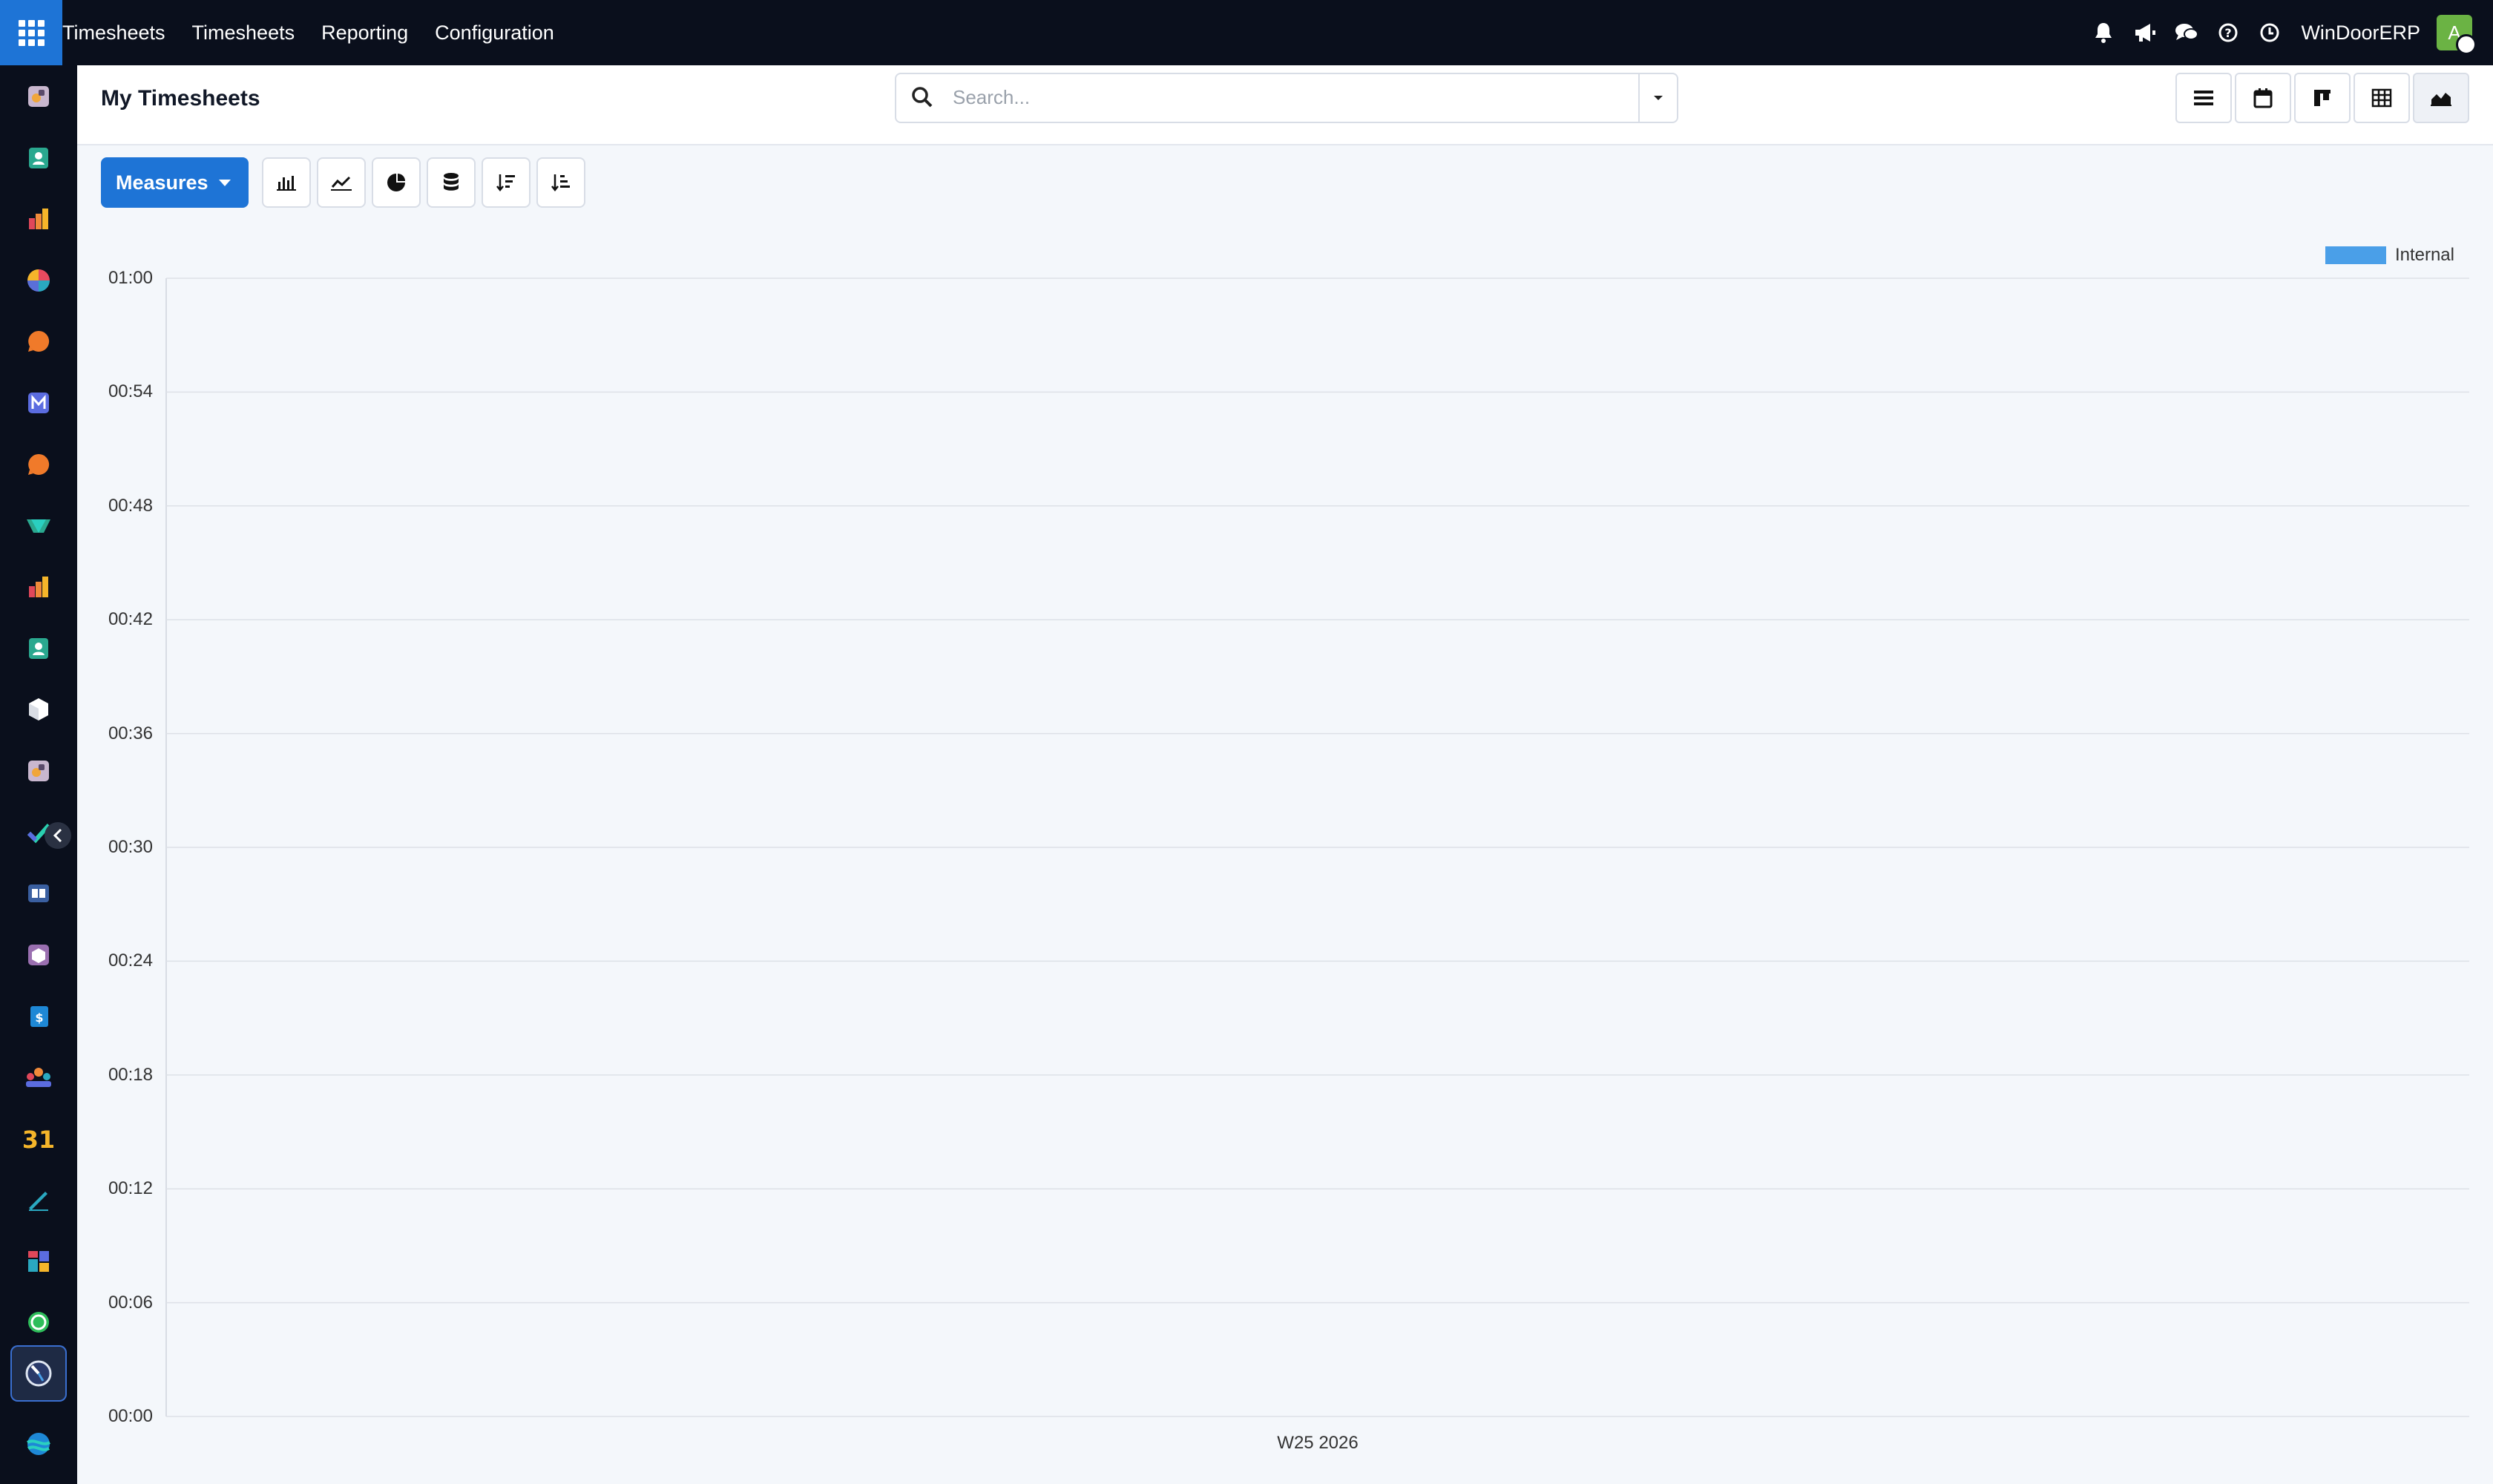  I want to click on grid-icon, so click(31, 32).